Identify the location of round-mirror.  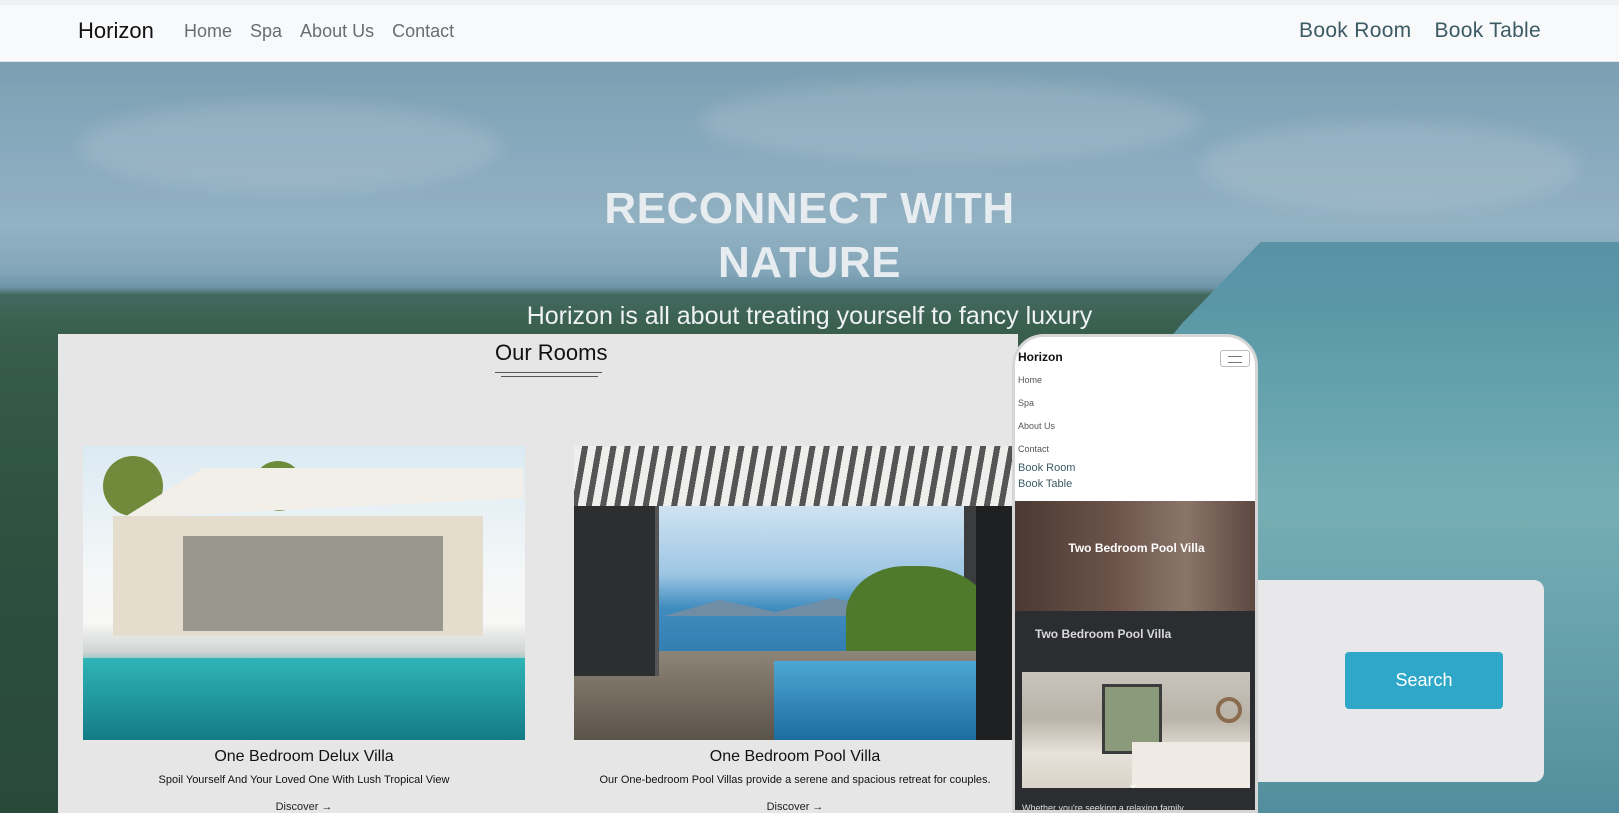
(1229, 710).